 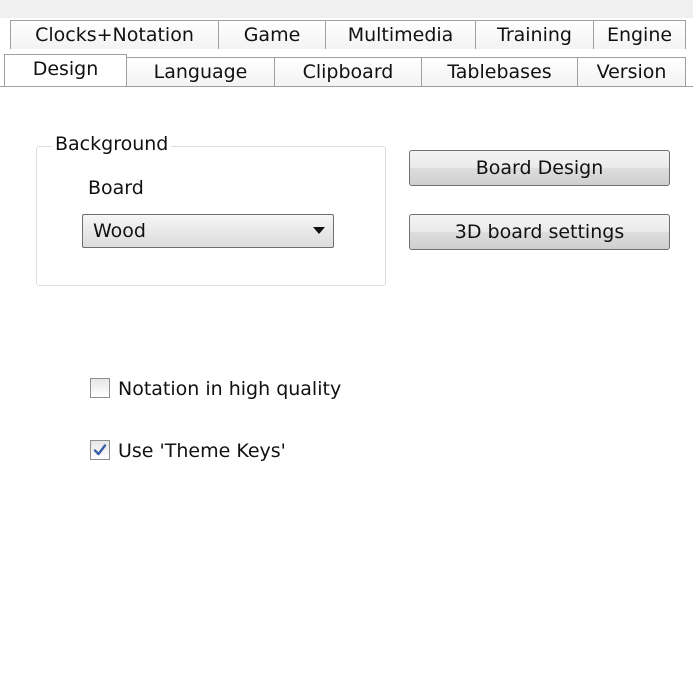 I want to click on tab-multimedia: Multimedia, so click(x=400, y=34).